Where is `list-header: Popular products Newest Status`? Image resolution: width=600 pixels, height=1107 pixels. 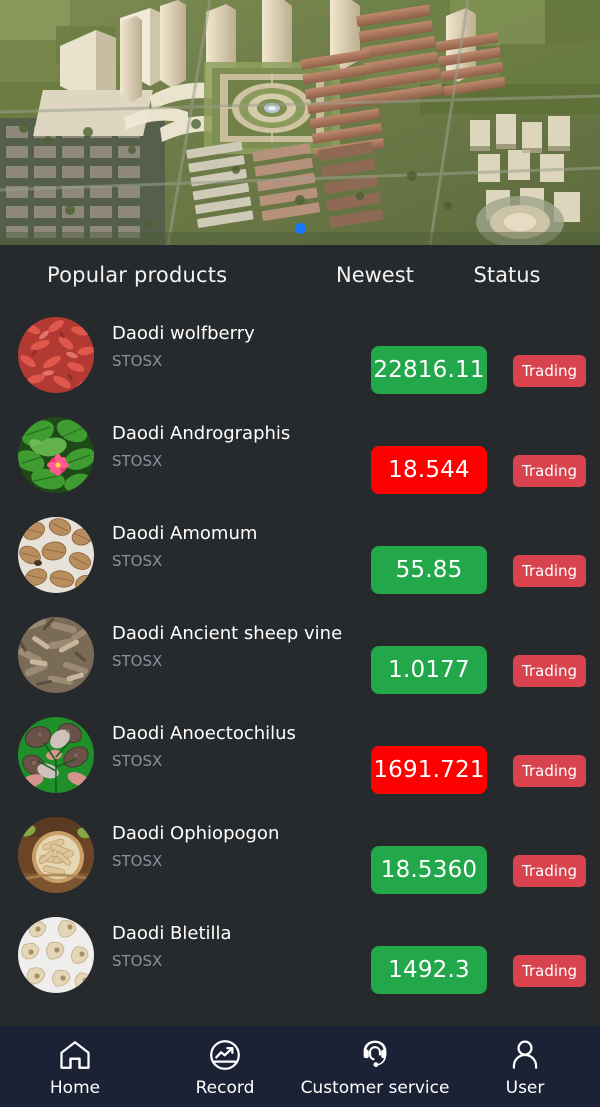
list-header: Popular products Newest Status is located at coordinates (300, 275).